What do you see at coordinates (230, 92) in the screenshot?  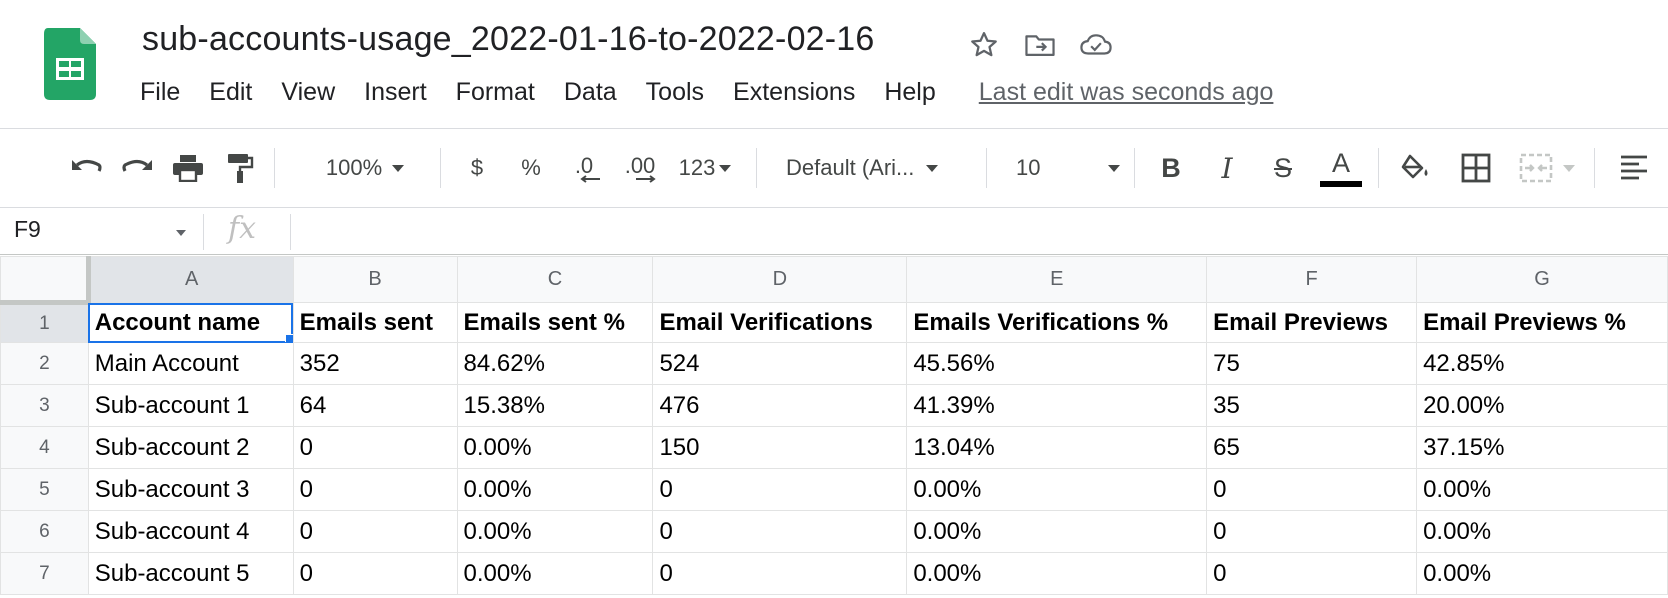 I see `menu-edit: Edit` at bounding box center [230, 92].